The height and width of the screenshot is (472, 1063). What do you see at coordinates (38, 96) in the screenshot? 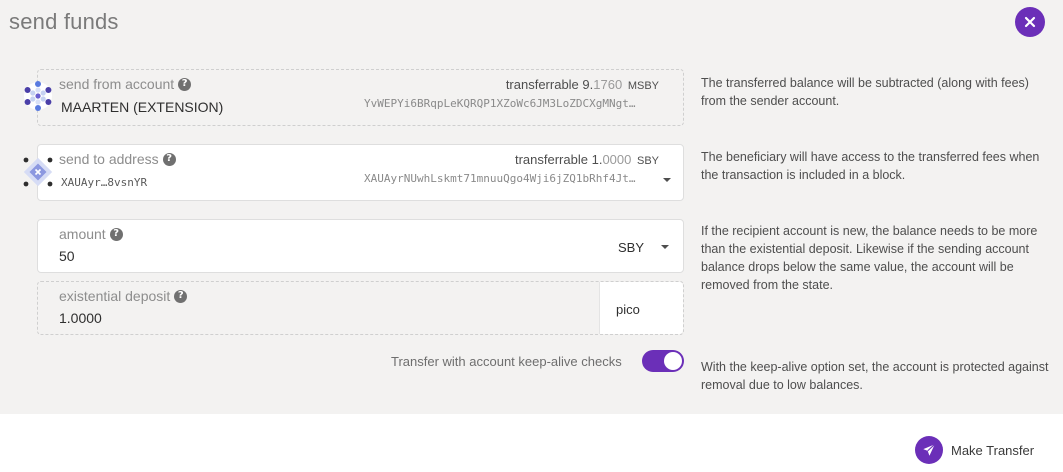
I see `sender-identicon` at bounding box center [38, 96].